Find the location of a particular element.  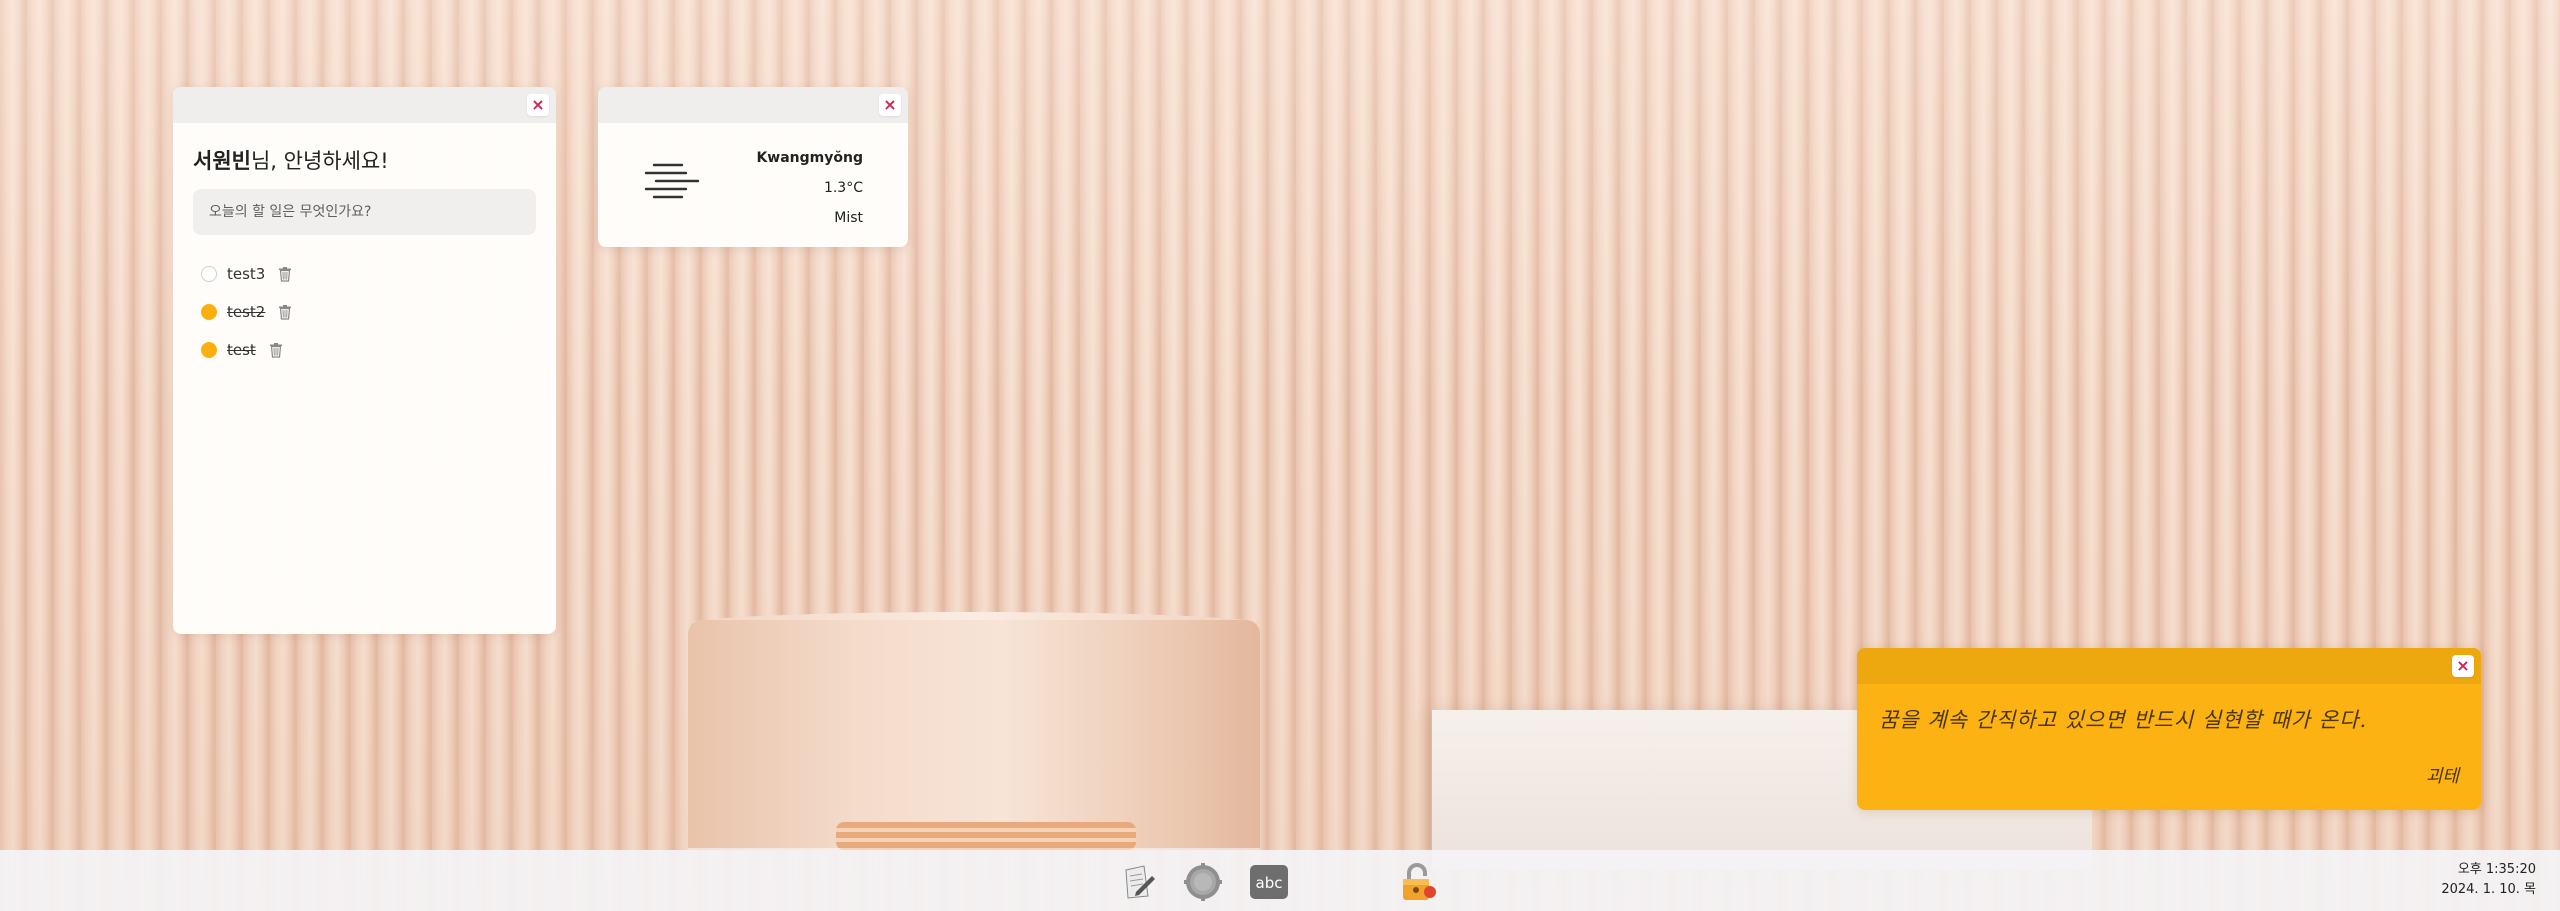

todo-item: test is located at coordinates (378, 350).